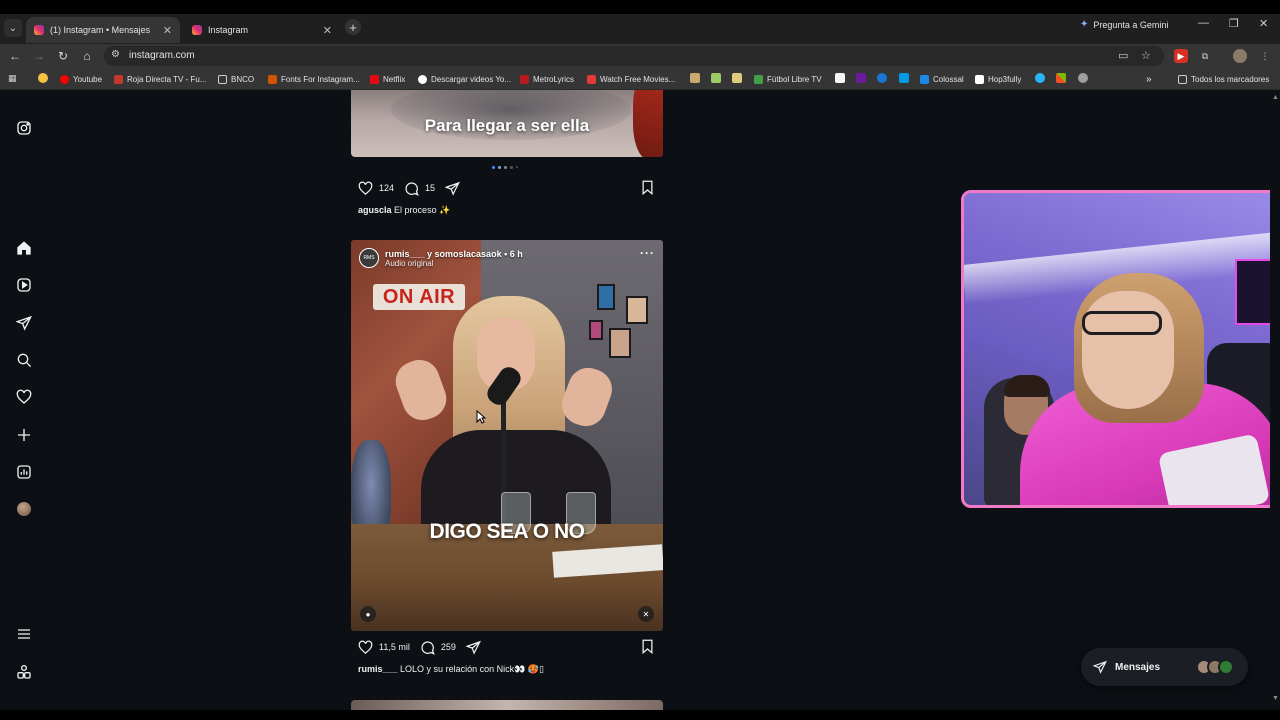  What do you see at coordinates (1149, 79) in the screenshot?
I see `bookmarks-overflow: »` at bounding box center [1149, 79].